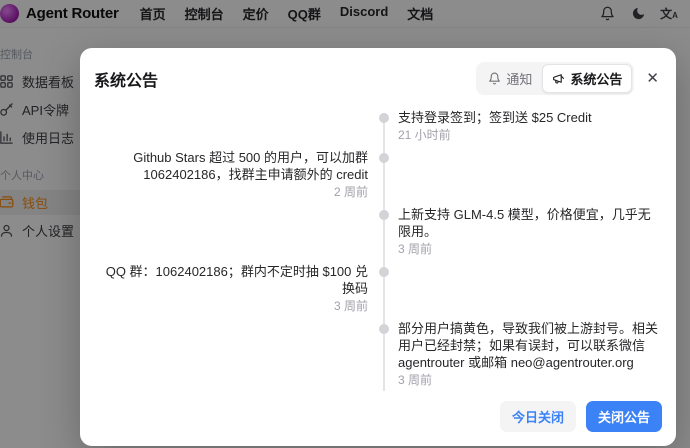  I want to click on tab-notifications: 通知, so click(510, 78).